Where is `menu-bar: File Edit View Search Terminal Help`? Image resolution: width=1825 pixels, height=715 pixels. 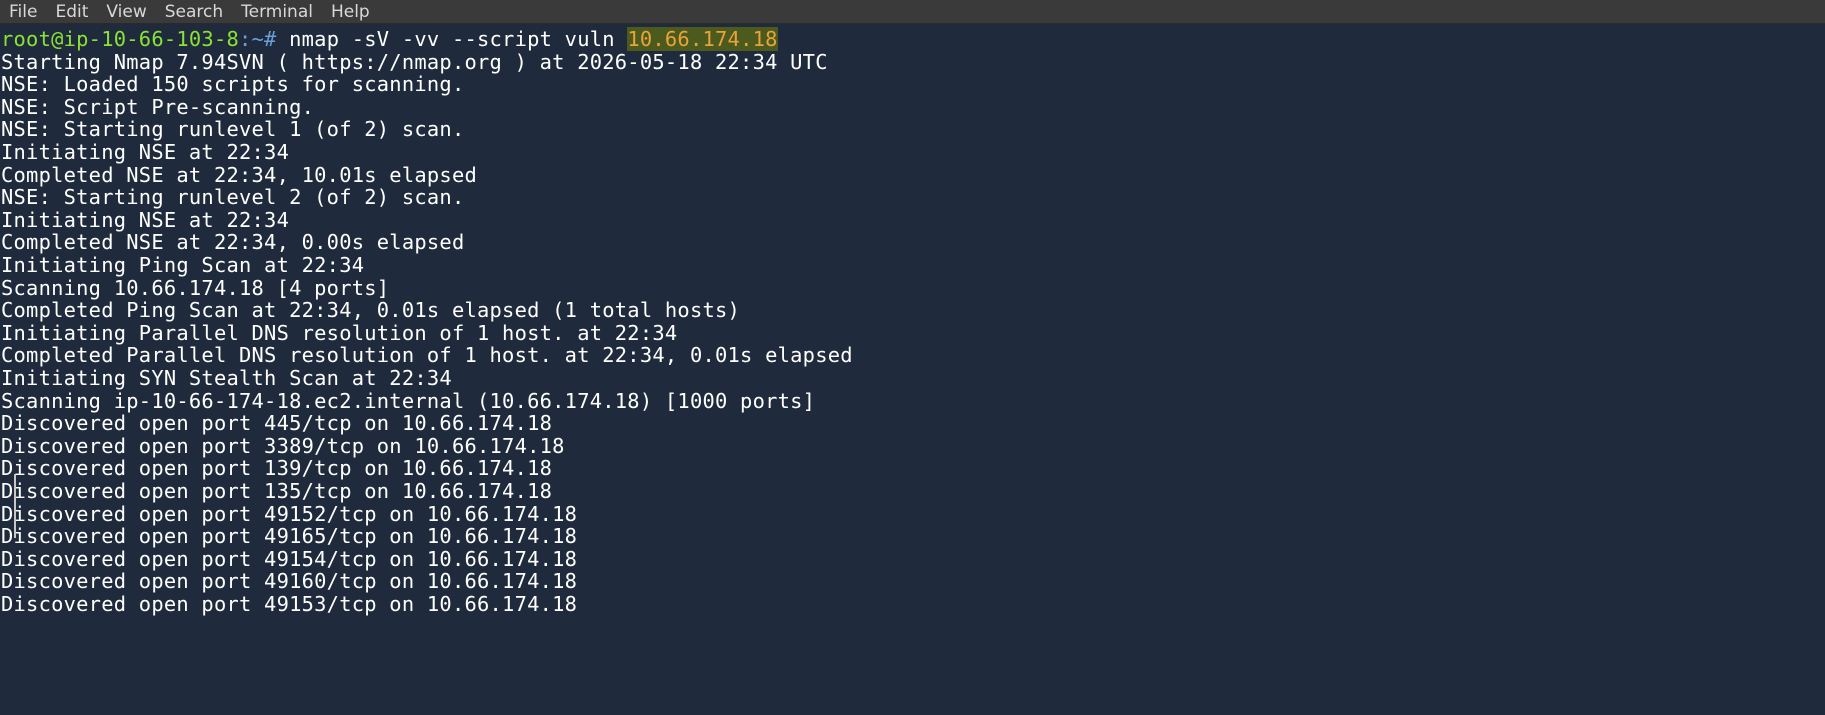 menu-bar: File Edit View Search Terminal Help is located at coordinates (912, 12).